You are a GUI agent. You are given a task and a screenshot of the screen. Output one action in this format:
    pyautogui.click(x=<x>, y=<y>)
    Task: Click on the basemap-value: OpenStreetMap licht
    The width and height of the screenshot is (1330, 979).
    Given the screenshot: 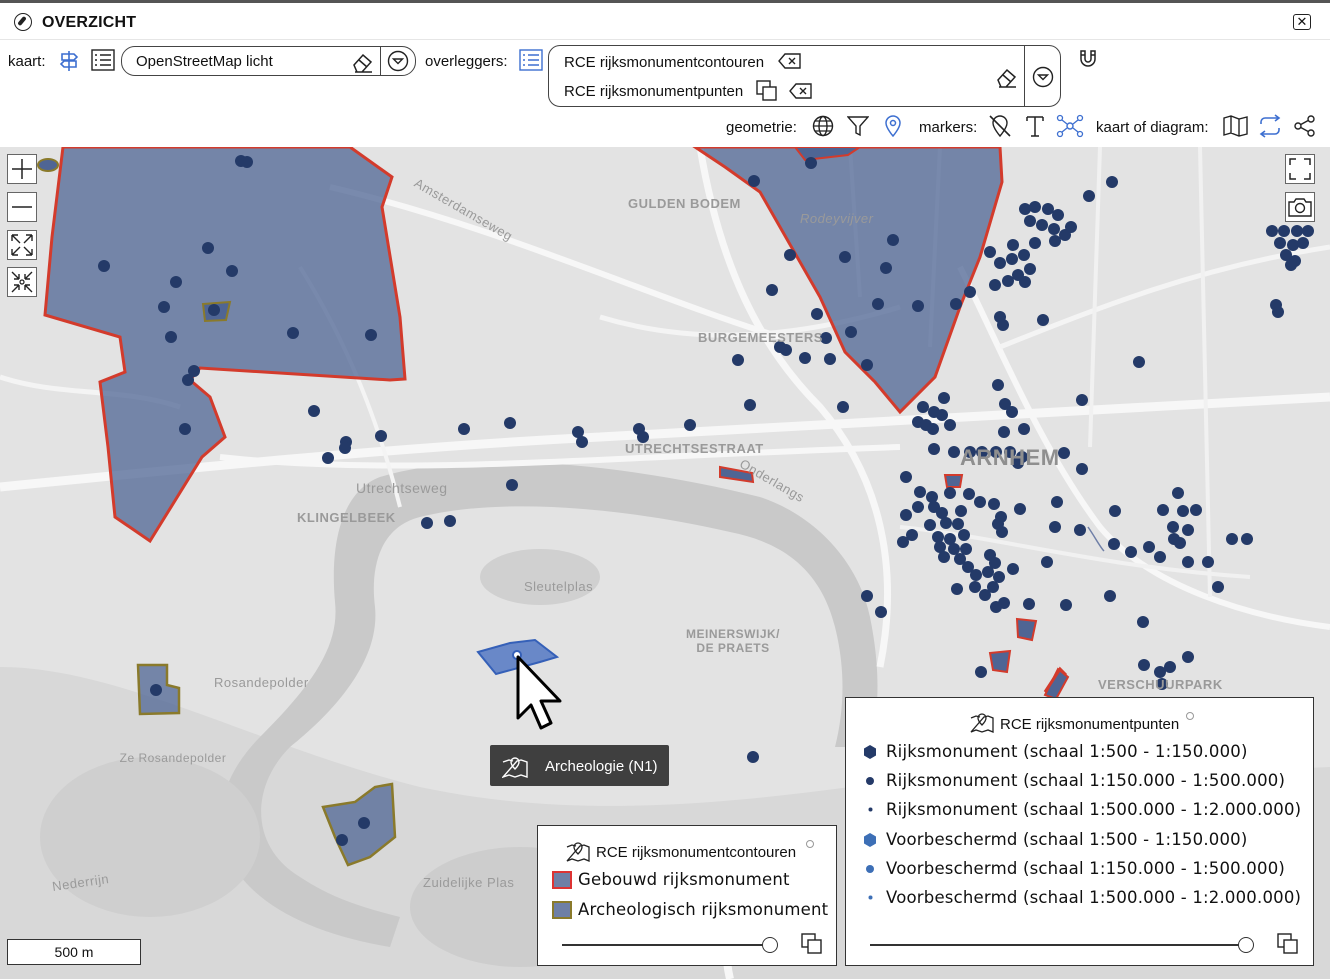 What is the action you would take?
    pyautogui.click(x=204, y=61)
    